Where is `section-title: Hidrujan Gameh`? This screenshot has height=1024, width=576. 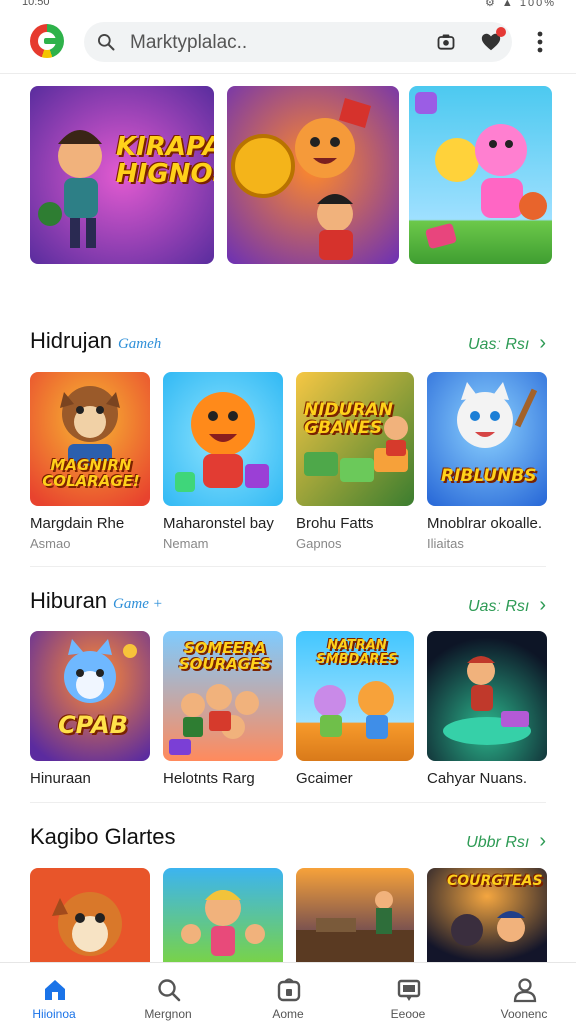 section-title: Hidrujan Gameh is located at coordinates (95, 341).